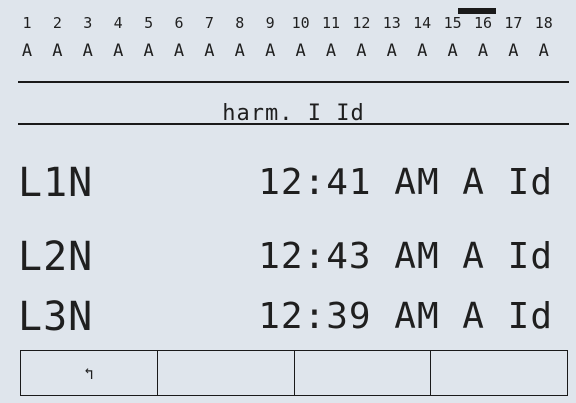  What do you see at coordinates (405, 256) in the screenshot?
I see `phase-value: 12:43 AM A Id` at bounding box center [405, 256].